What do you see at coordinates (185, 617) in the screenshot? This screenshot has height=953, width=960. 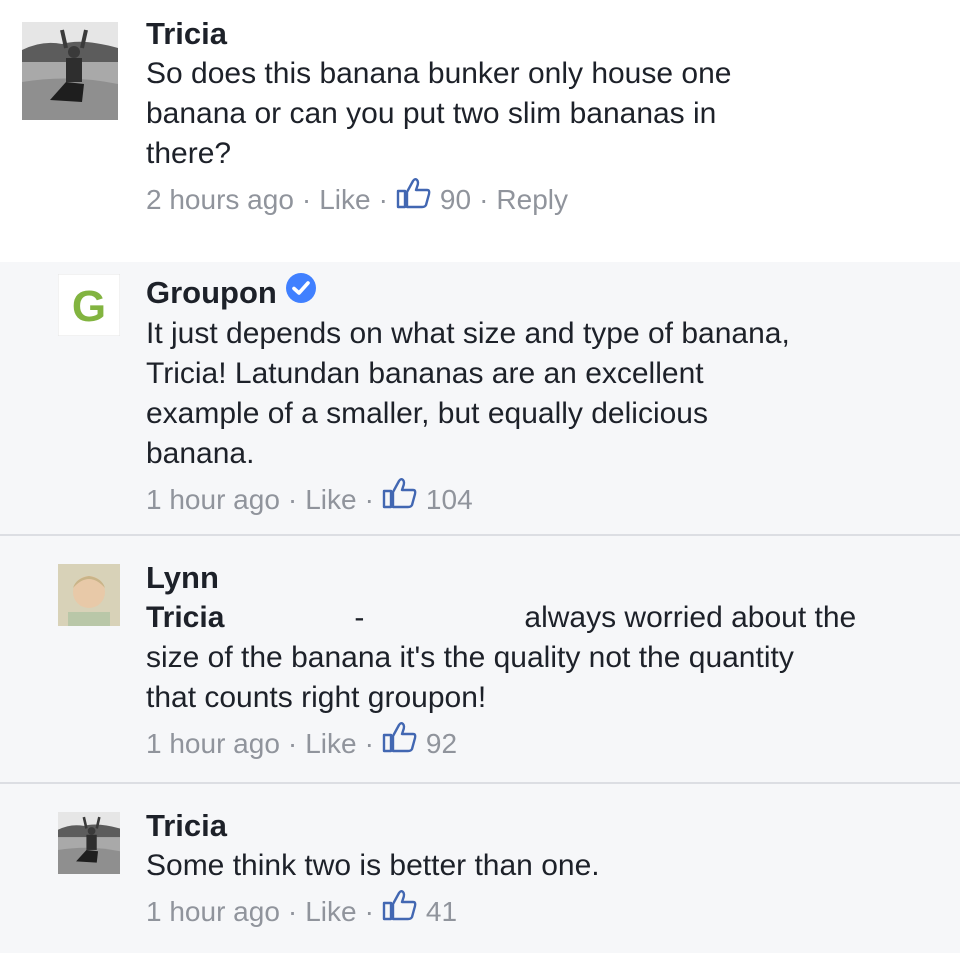 I see `mention-tag: Tricia` at bounding box center [185, 617].